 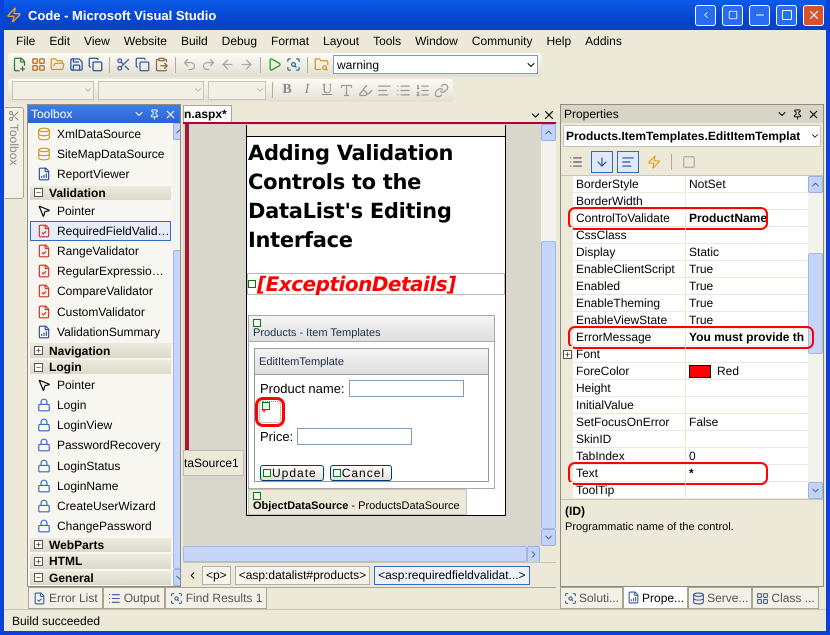 I want to click on property-row: Font, so click(x=684, y=355).